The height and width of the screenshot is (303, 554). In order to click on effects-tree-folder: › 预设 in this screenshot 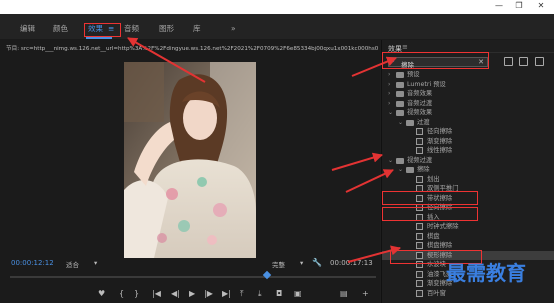, I will do `click(468, 74)`.